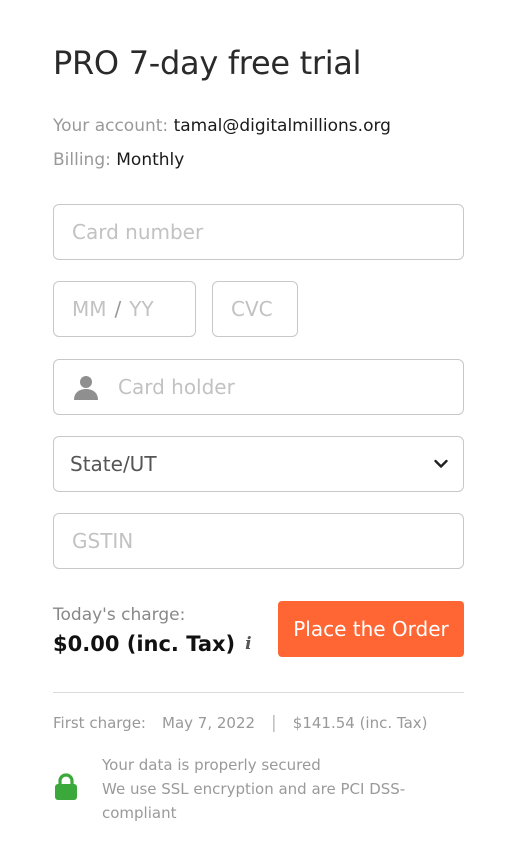  I want to click on gstin-field, so click(258, 541).